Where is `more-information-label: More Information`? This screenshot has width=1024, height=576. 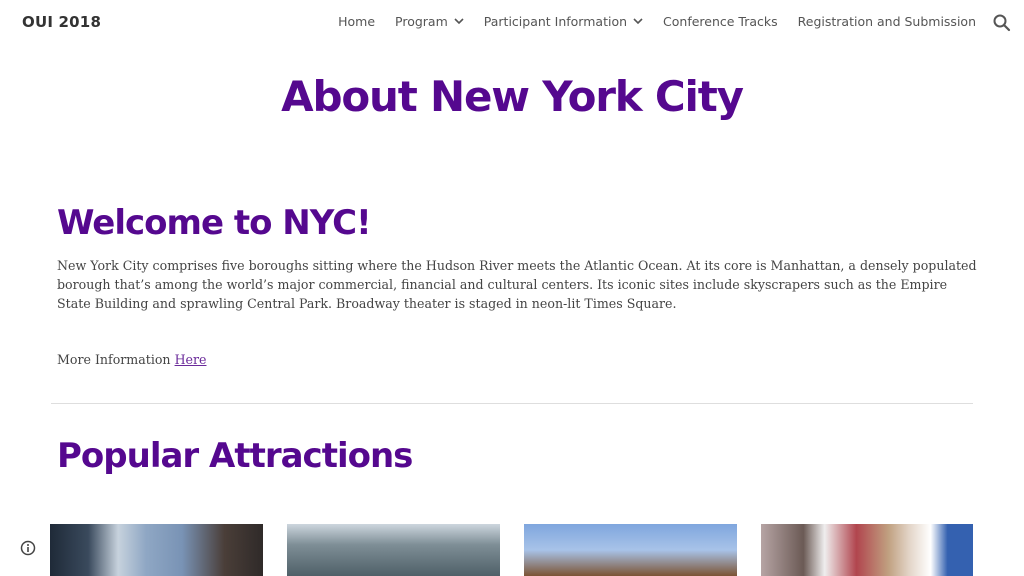
more-information-label: More Information is located at coordinates (114, 359).